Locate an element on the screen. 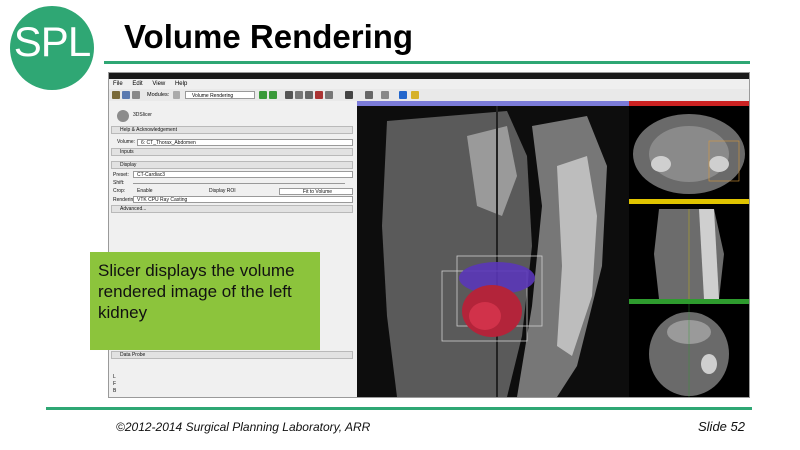 This screenshot has width=800, height=450. probe-line-b: B is located at coordinates (115, 391).